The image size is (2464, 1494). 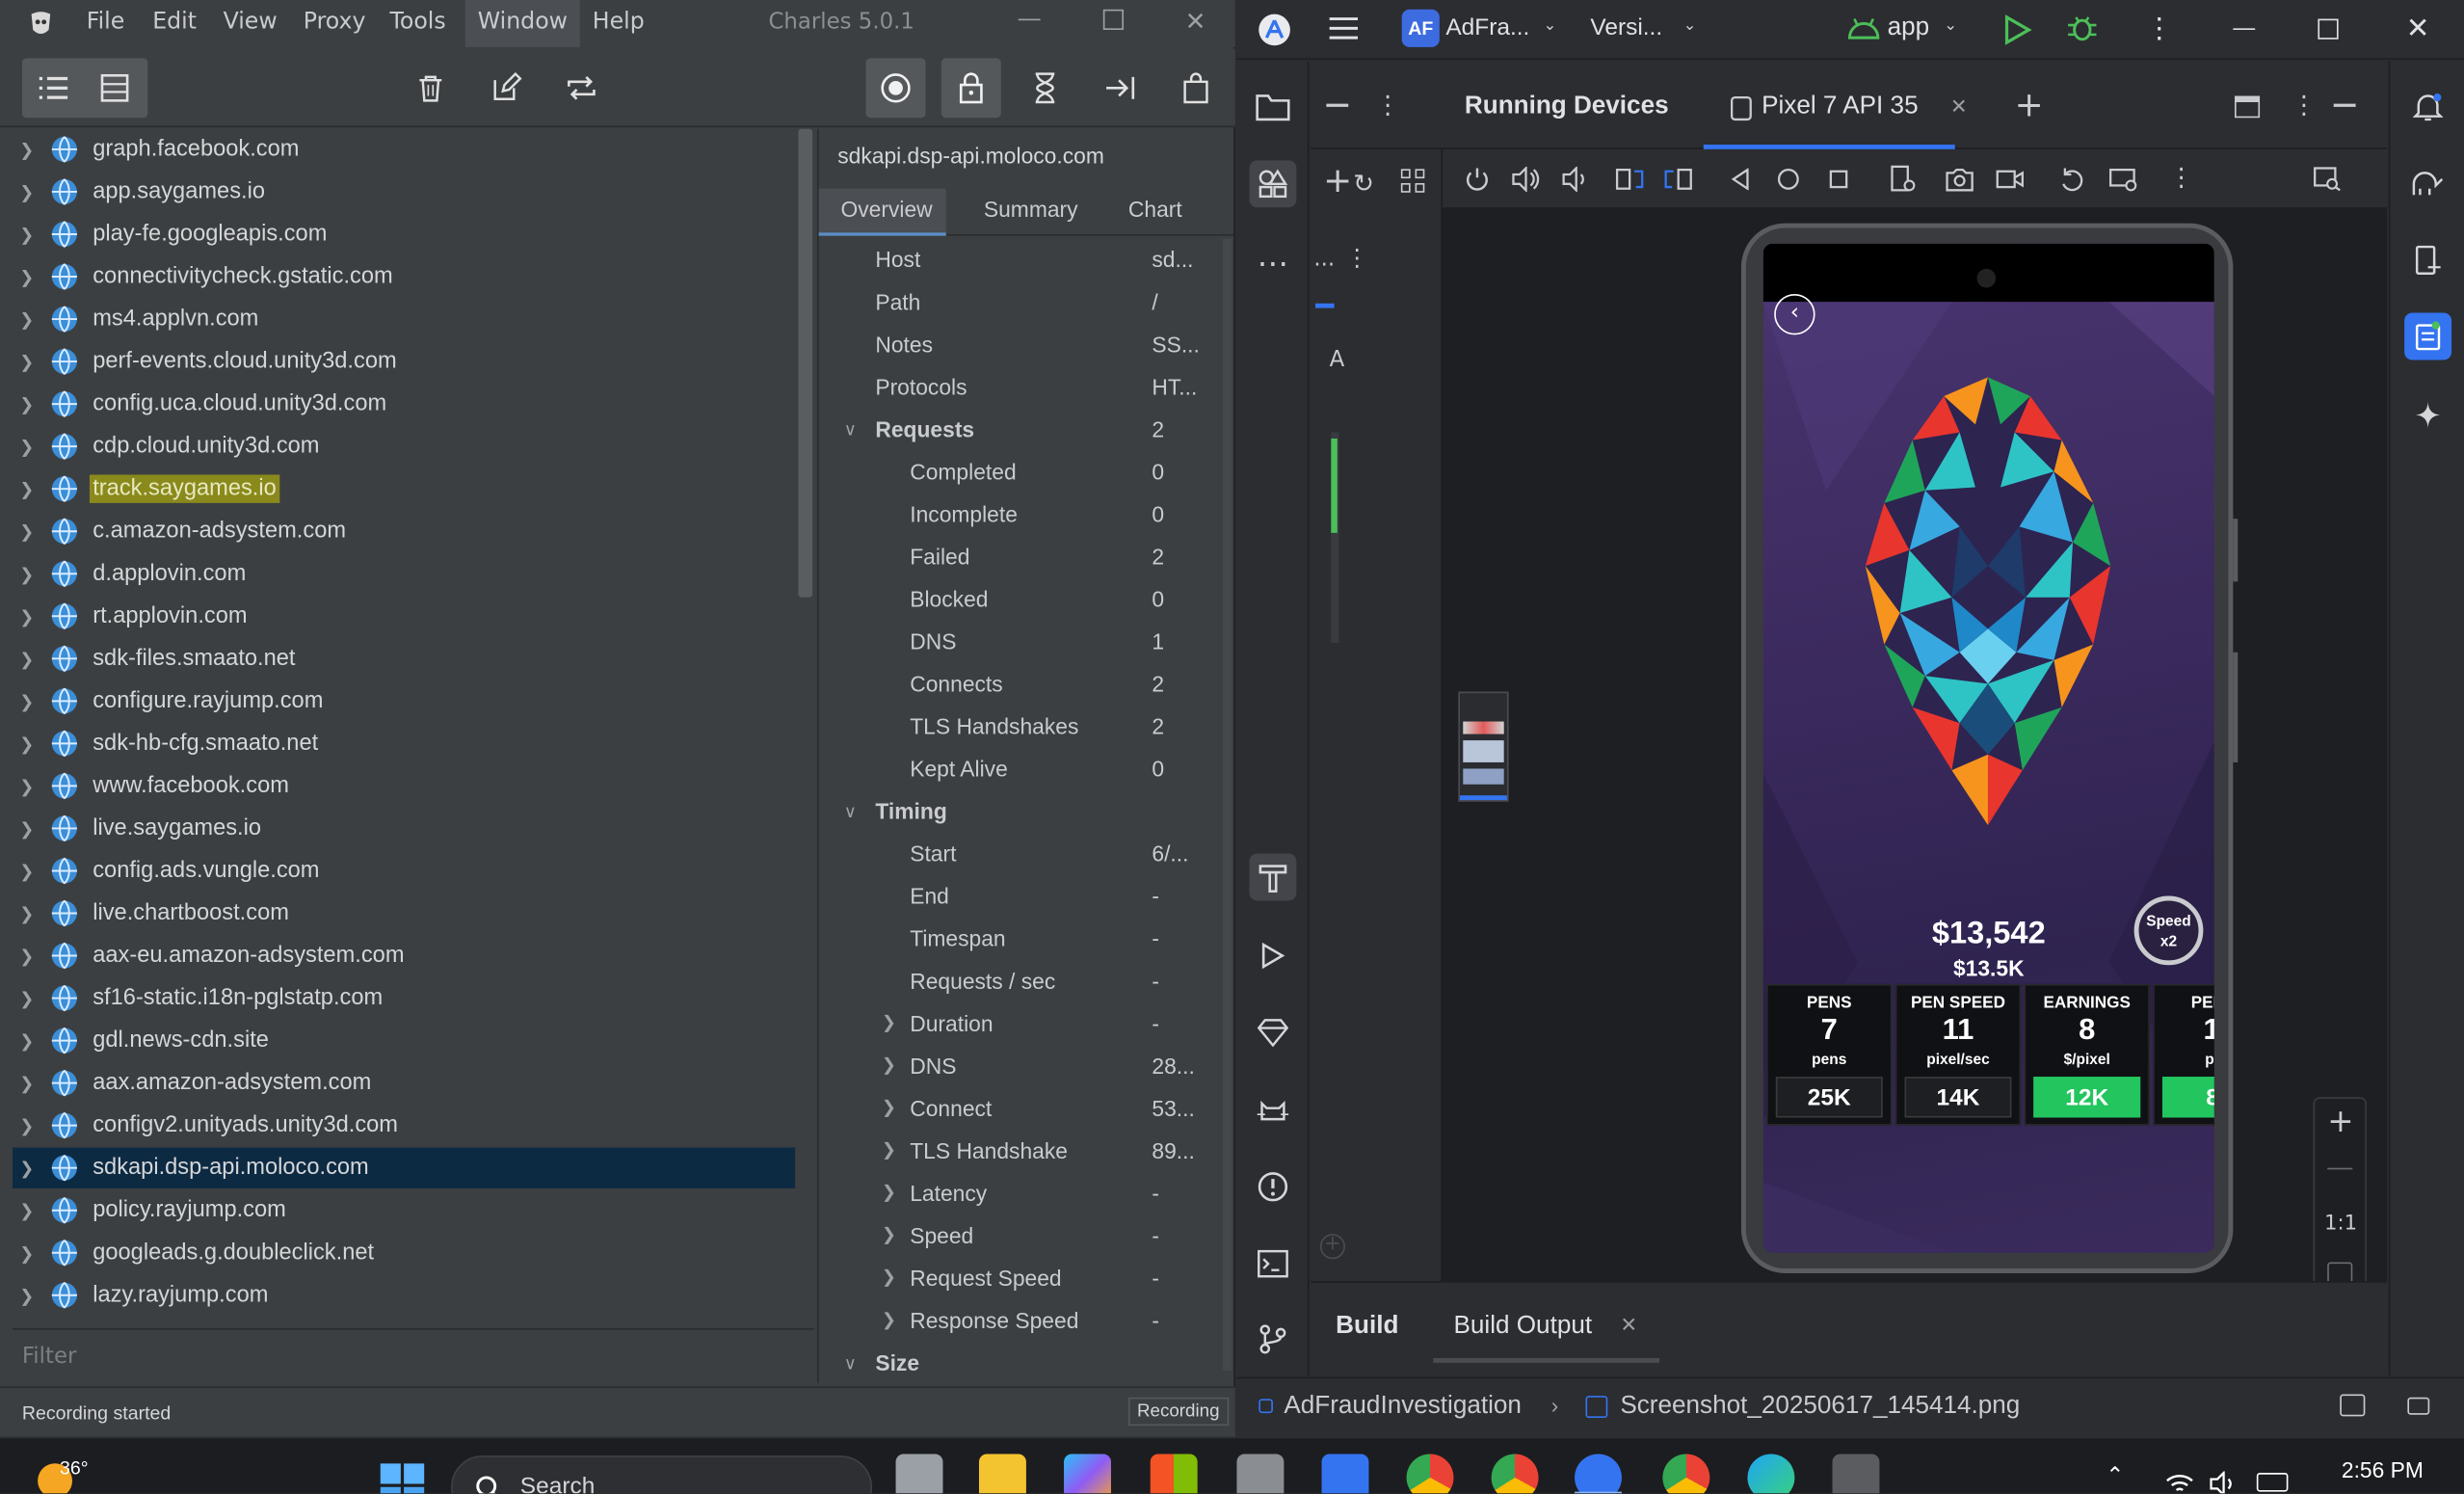 What do you see at coordinates (1356, 258) in the screenshot?
I see `side-menu-button: ⋮` at bounding box center [1356, 258].